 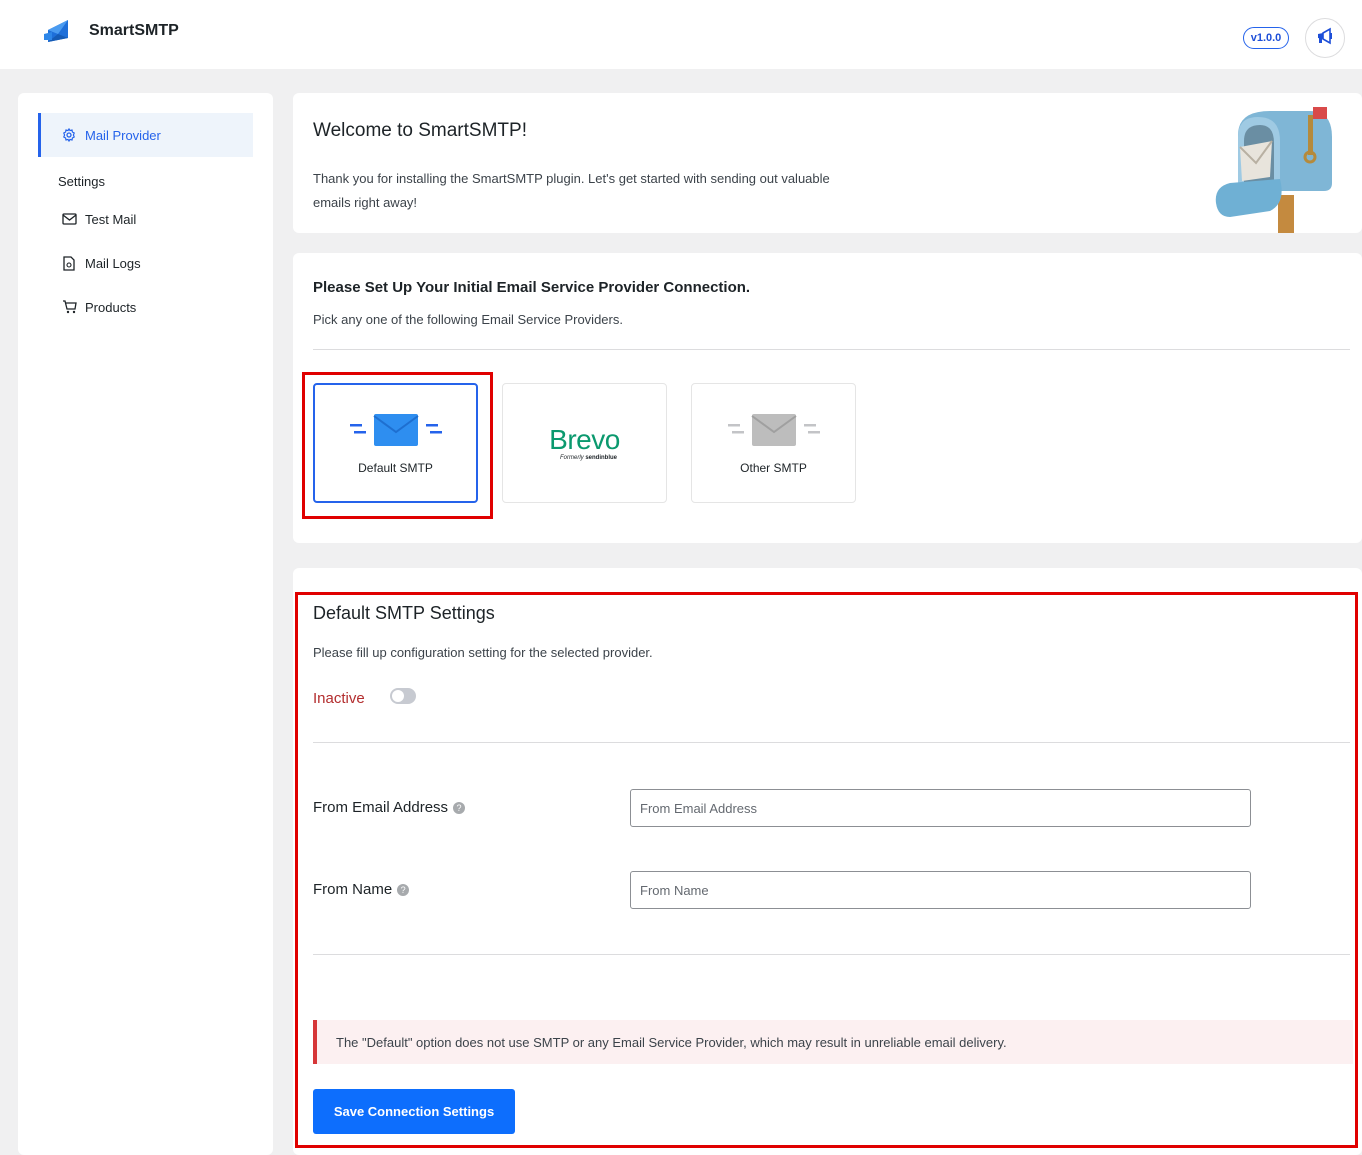 What do you see at coordinates (145, 219) in the screenshot?
I see `sidebar-item-test-mail: Test Mail` at bounding box center [145, 219].